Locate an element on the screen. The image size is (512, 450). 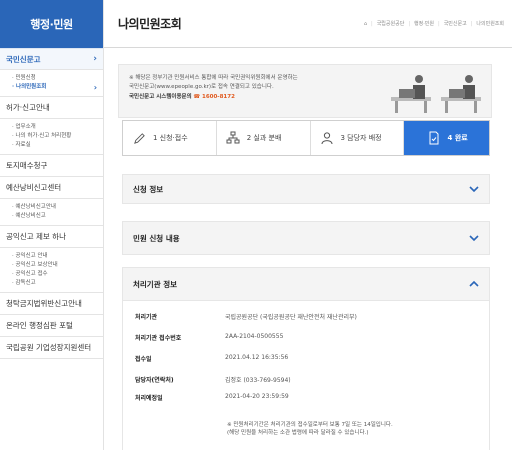
sidebar-subitem: · 공익신고 안내 is located at coordinates (54, 256).